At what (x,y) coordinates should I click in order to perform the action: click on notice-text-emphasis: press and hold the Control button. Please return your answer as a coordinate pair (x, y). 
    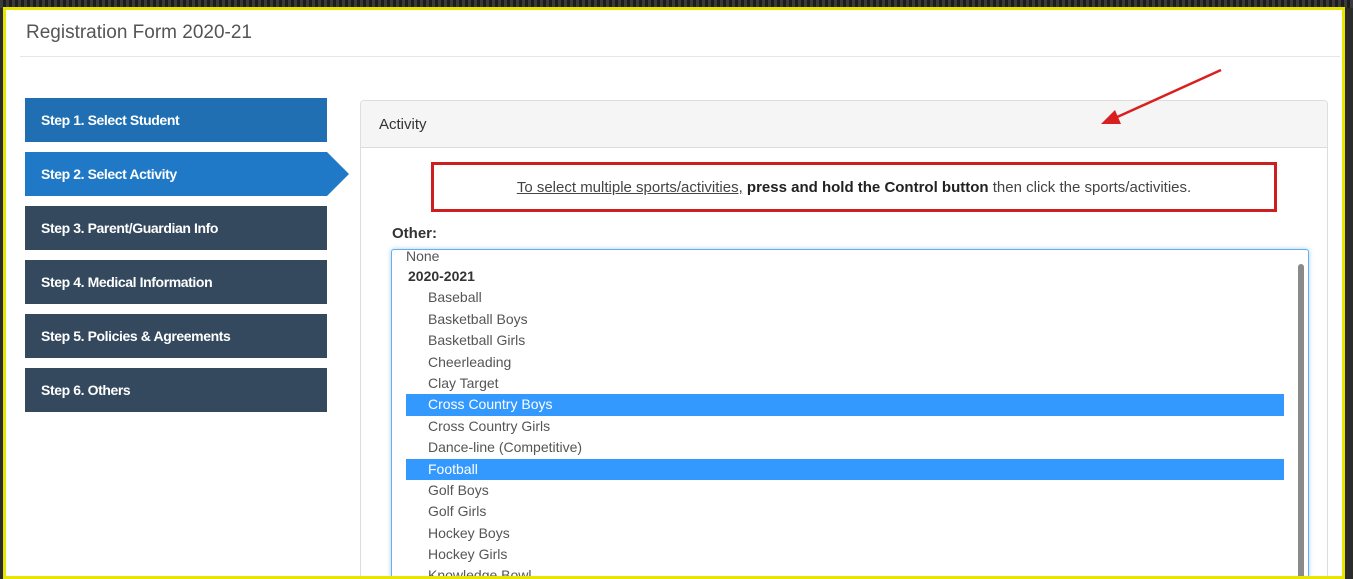
    Looking at the image, I should click on (867, 187).